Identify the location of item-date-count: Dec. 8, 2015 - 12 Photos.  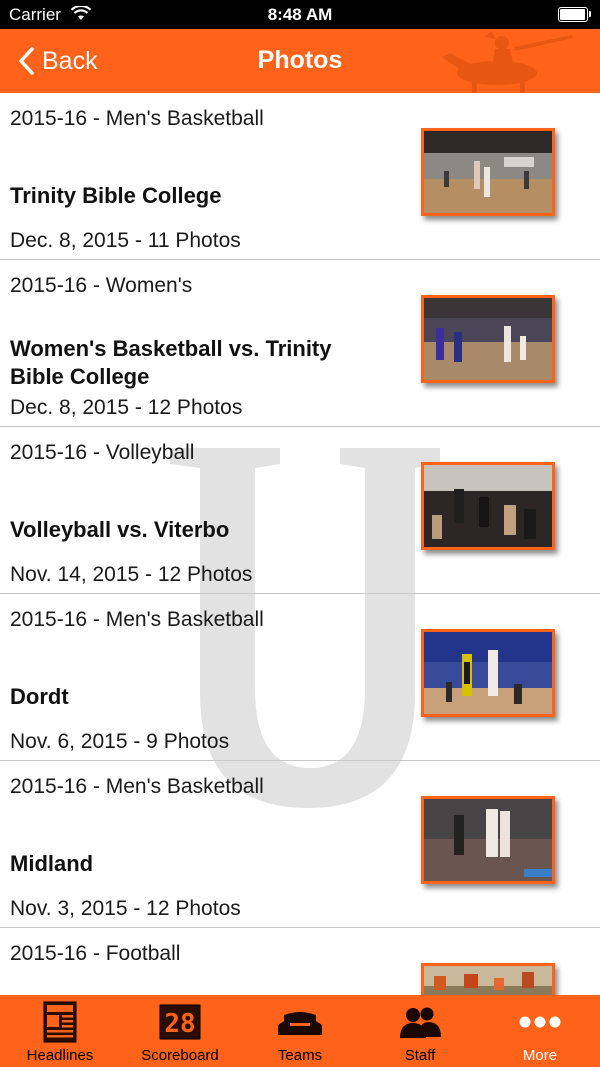
(126, 407).